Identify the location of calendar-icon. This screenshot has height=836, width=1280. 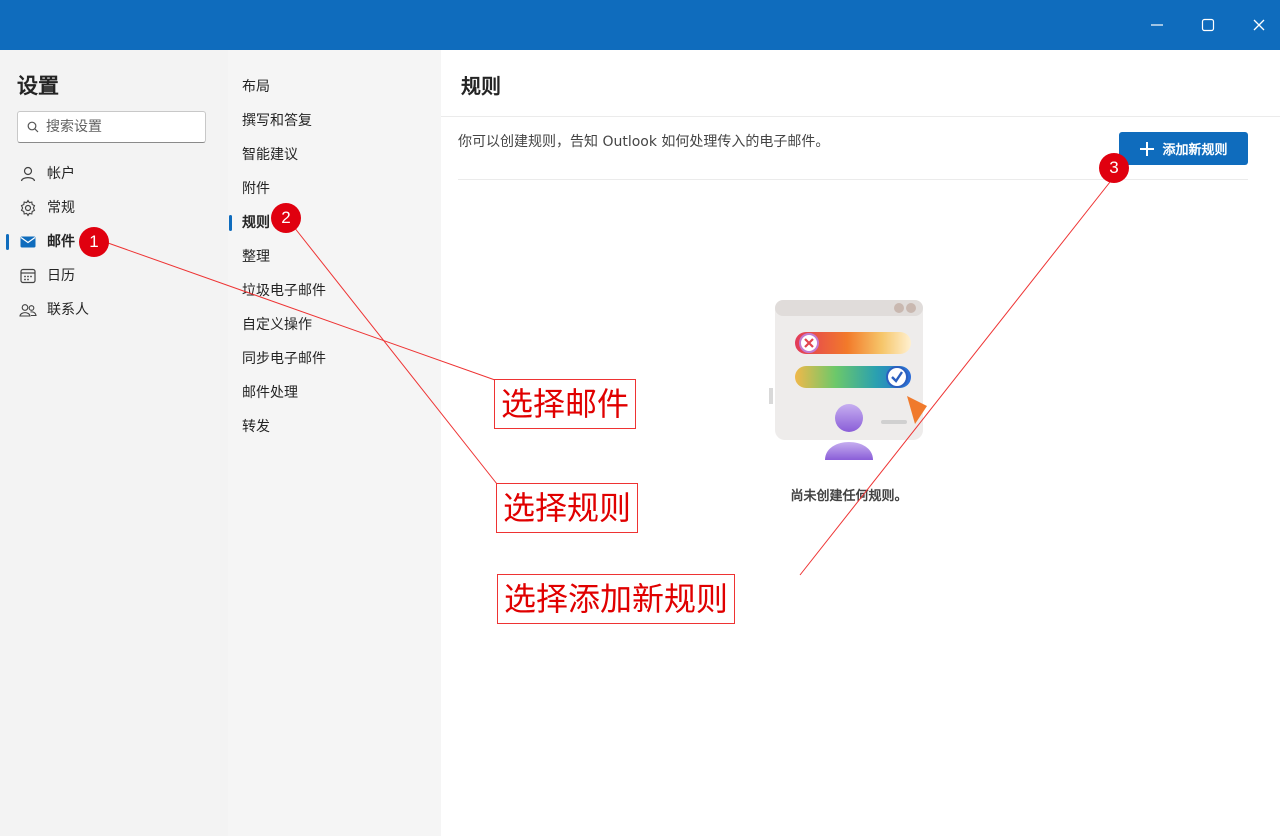
(28, 276).